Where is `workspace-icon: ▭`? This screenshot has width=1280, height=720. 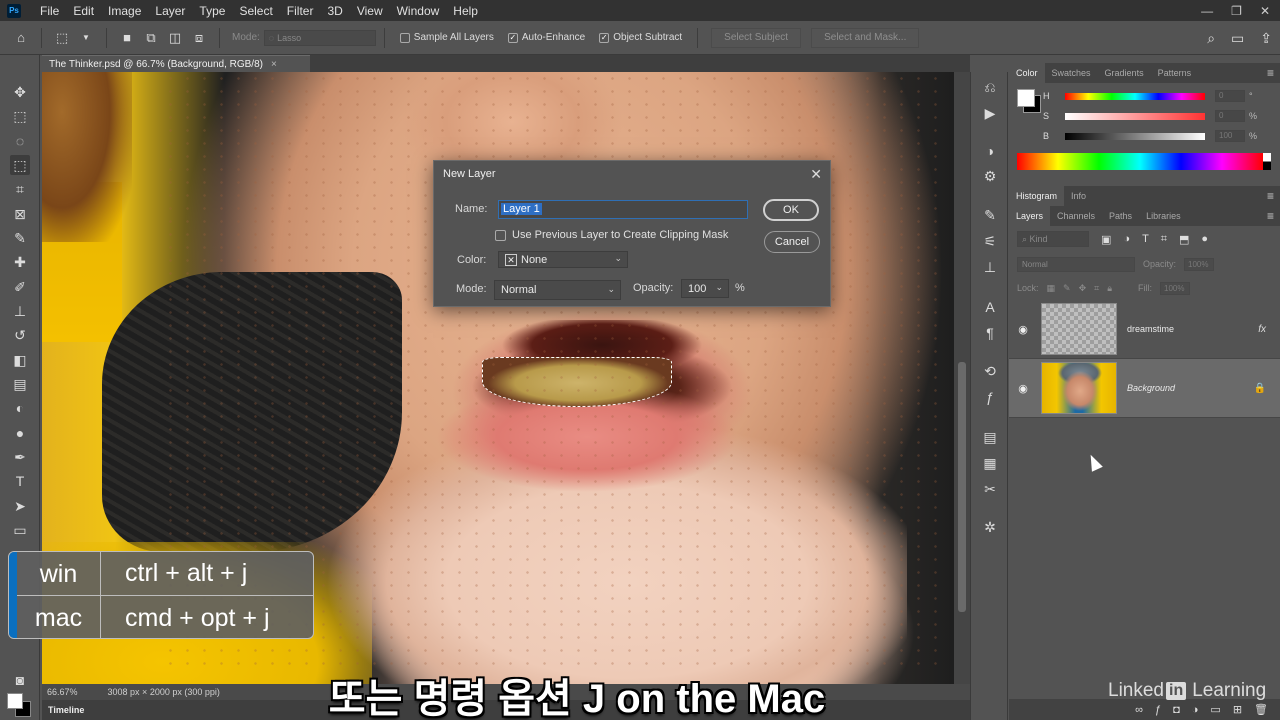
workspace-icon: ▭ is located at coordinates (1237, 38).